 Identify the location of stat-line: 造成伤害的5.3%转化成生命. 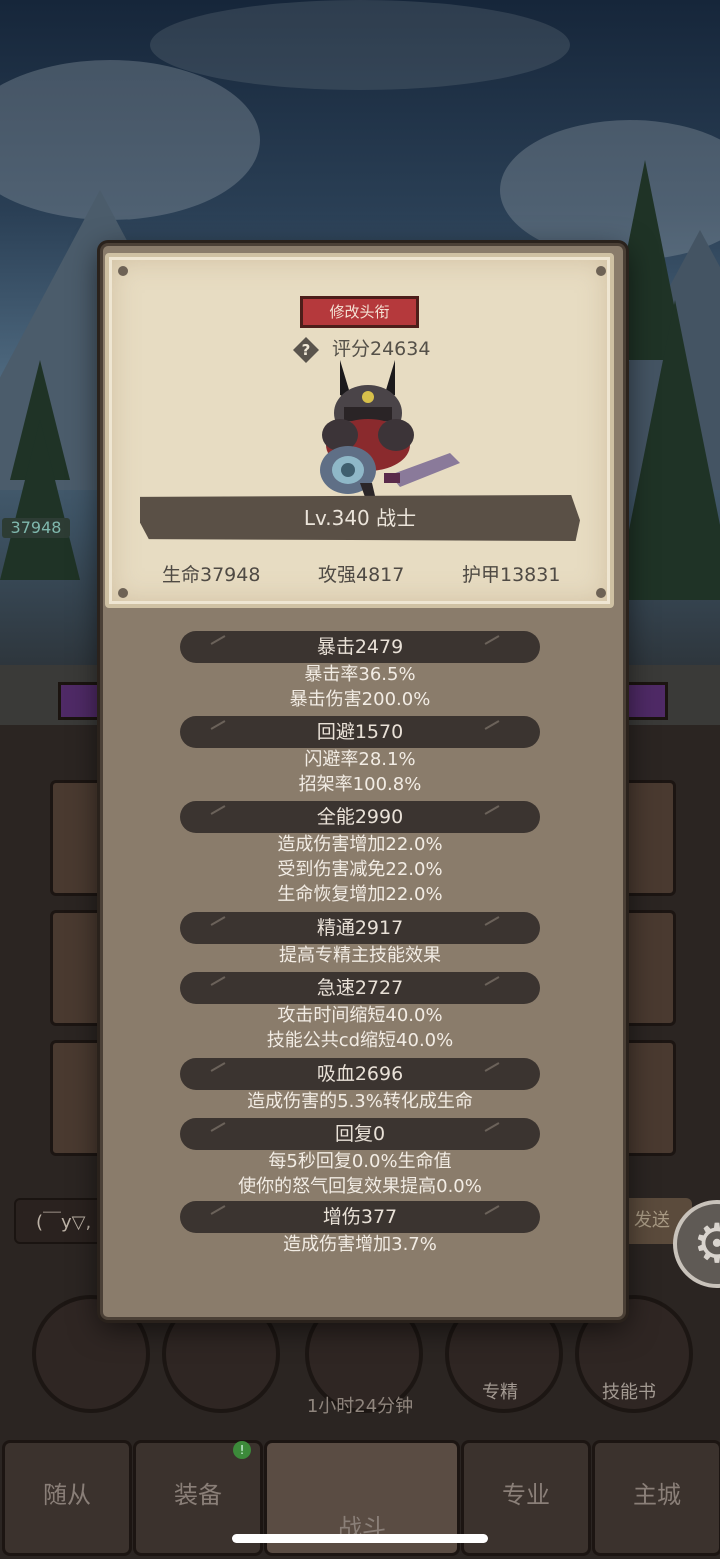
(360, 1101).